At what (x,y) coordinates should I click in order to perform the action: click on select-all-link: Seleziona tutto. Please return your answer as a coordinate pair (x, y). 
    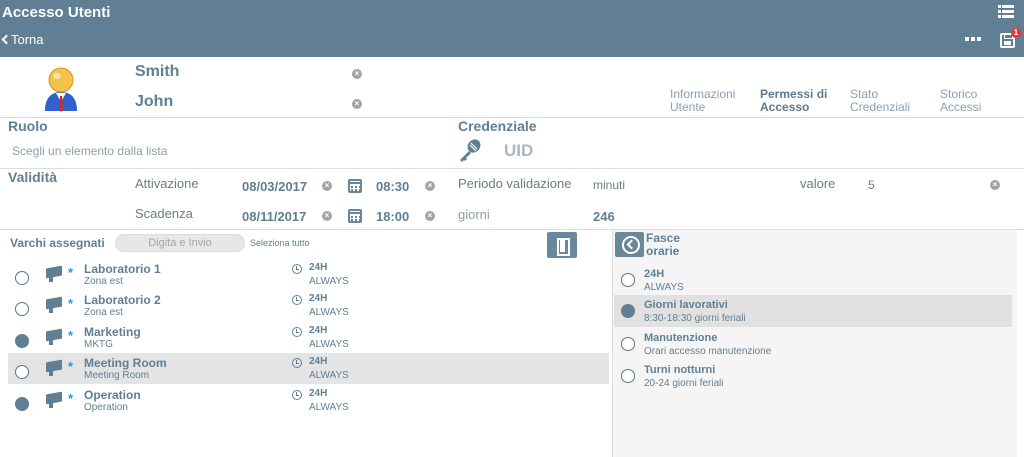
    Looking at the image, I should click on (280, 243).